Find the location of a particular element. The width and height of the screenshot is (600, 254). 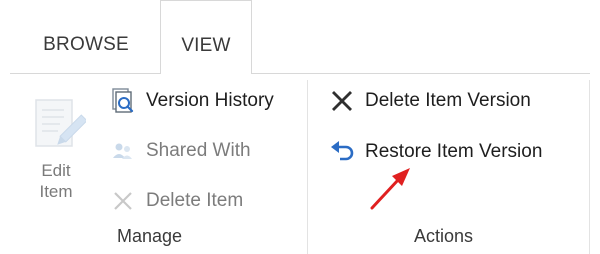

version-history-button: Version History is located at coordinates (192, 101).